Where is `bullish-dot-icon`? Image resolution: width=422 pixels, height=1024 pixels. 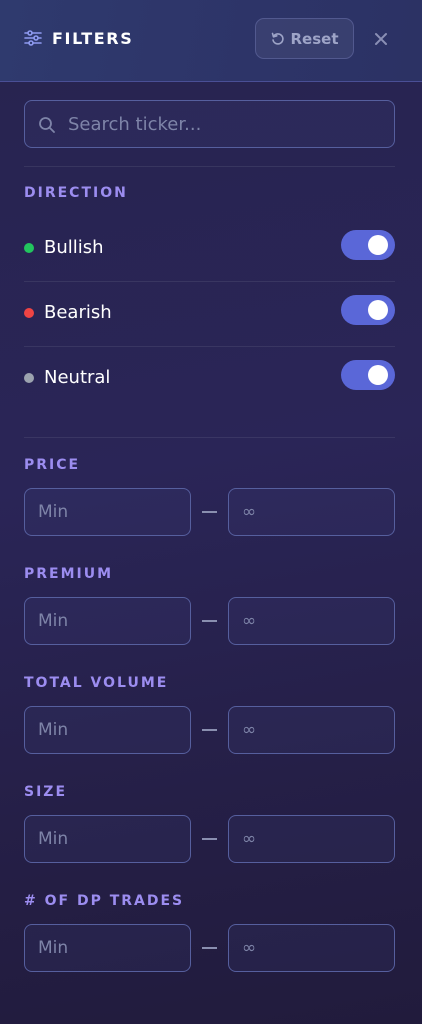 bullish-dot-icon is located at coordinates (29, 248).